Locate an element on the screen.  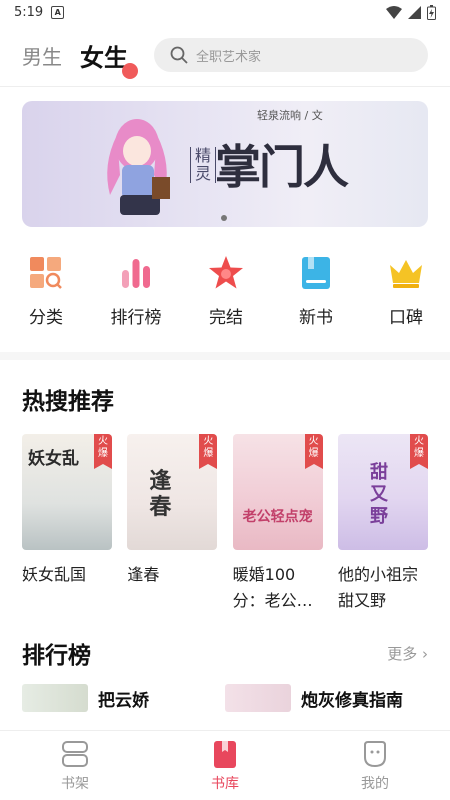
cover-title: 逢春 is located at coordinates (160, 494).